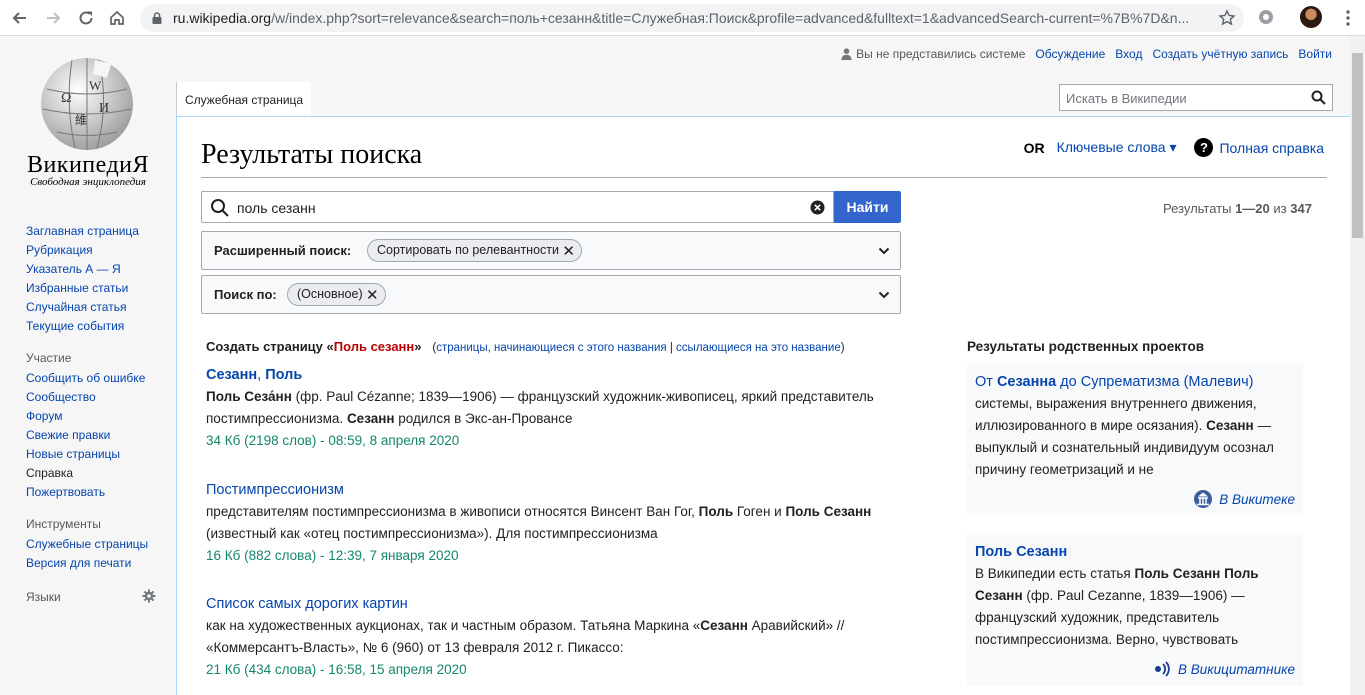  What do you see at coordinates (149, 596) in the screenshot?
I see `gear-icon` at bounding box center [149, 596].